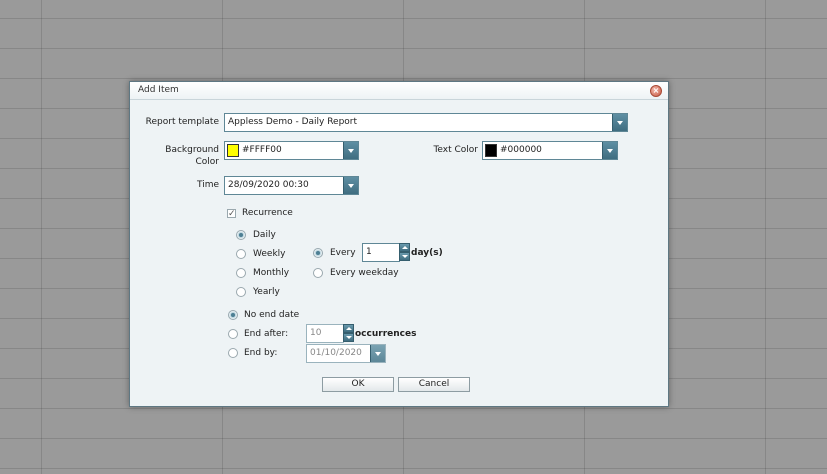  Describe the element at coordinates (318, 253) in the screenshot. I see `radio-every-n-days` at that location.